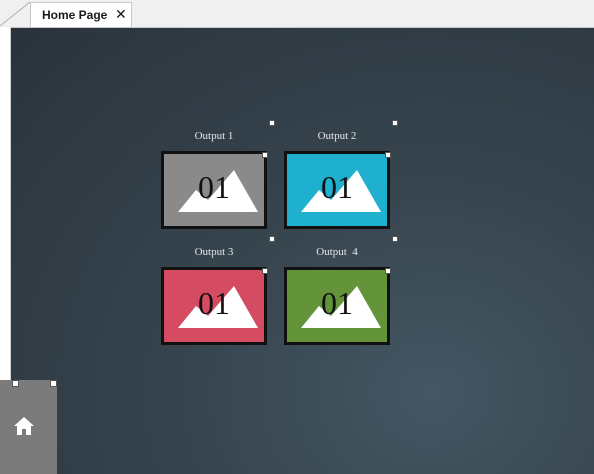  I want to click on output-label: Output 1, so click(214, 136).